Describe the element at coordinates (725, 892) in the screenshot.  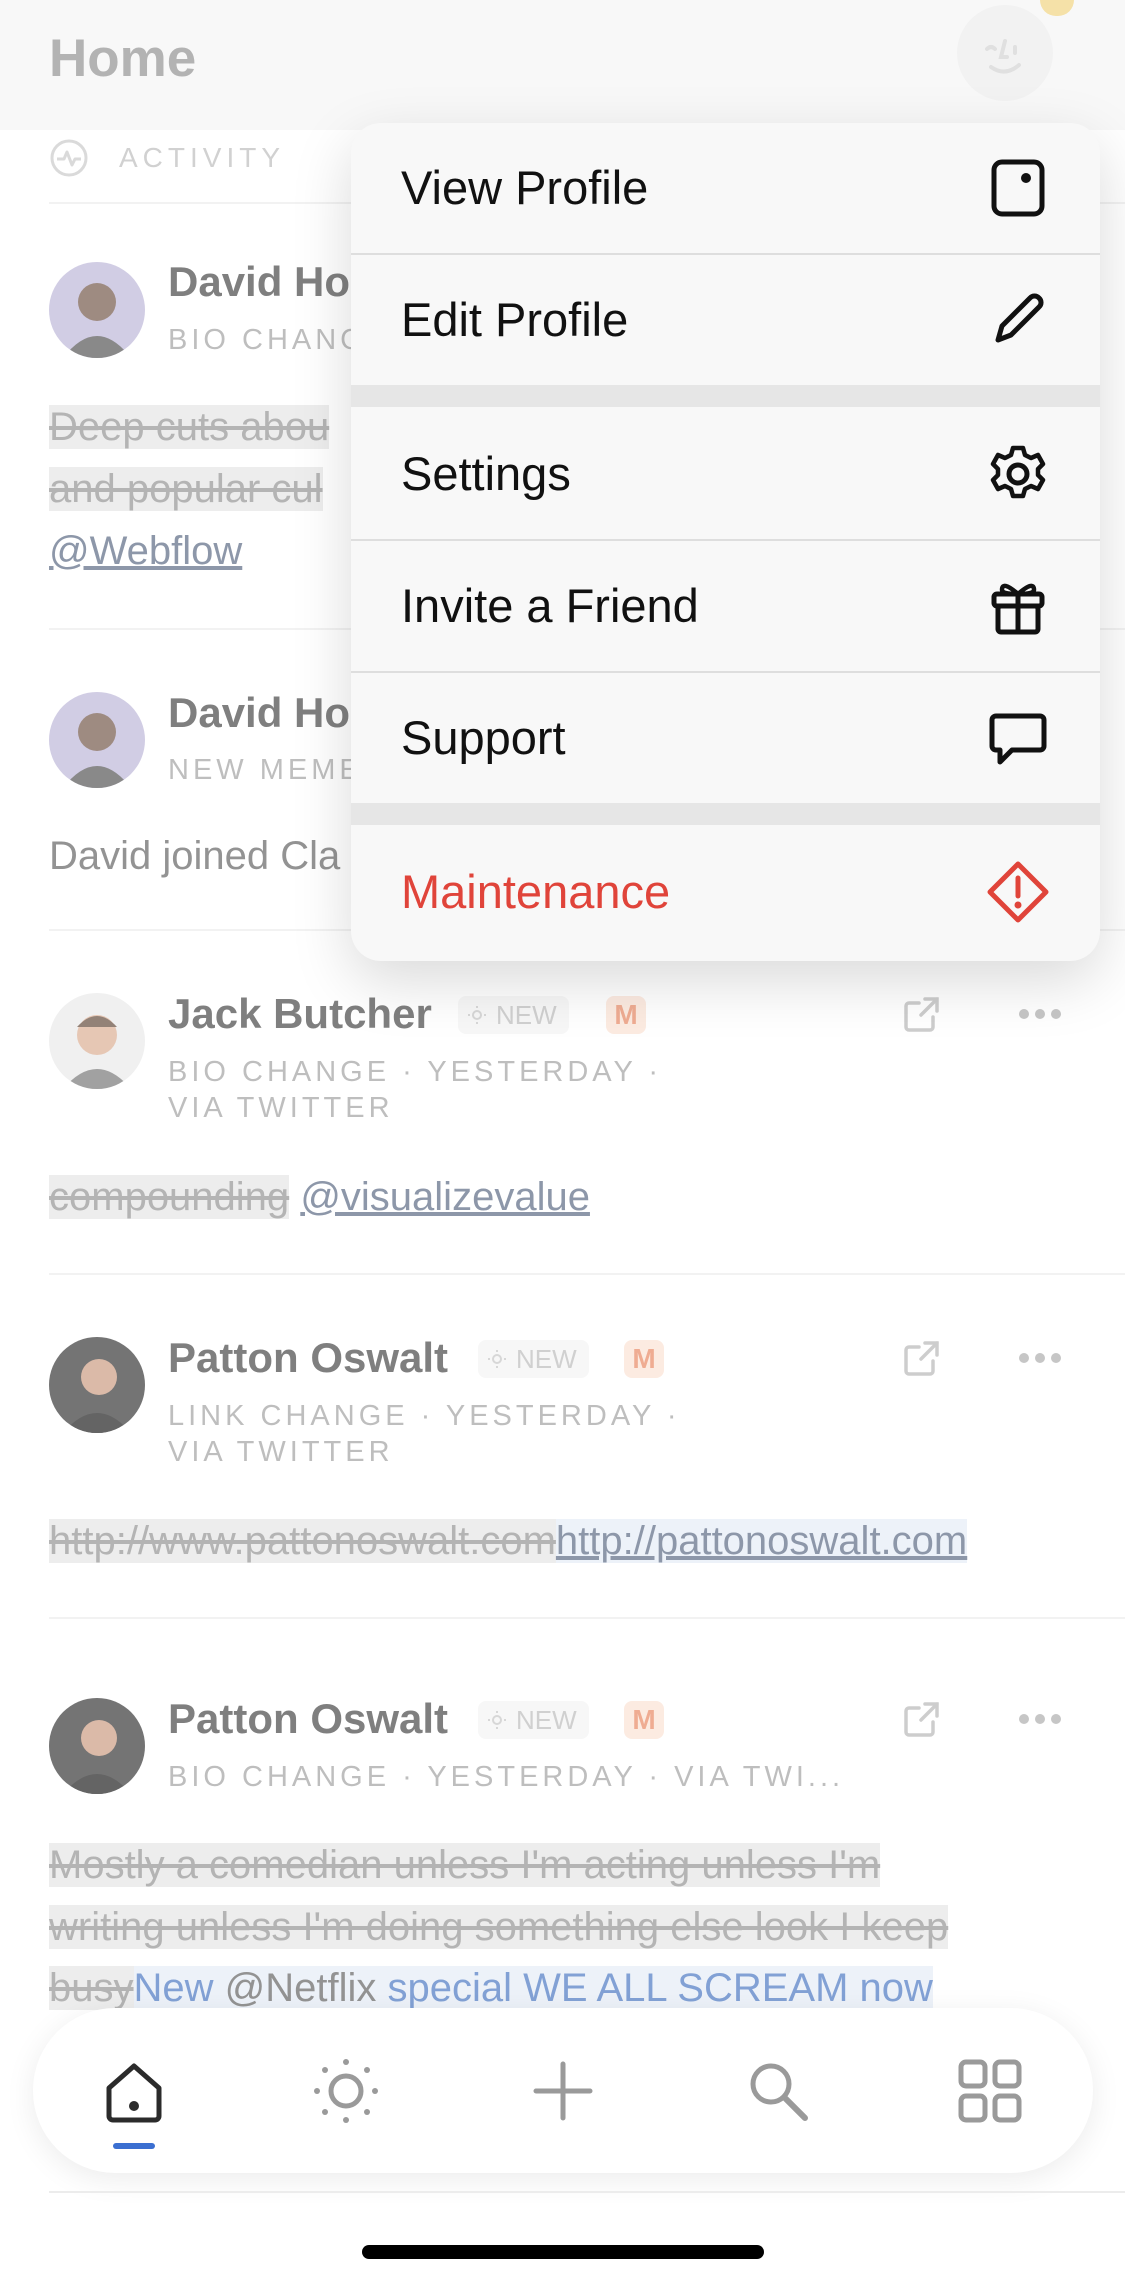
I see `menu-item-maintenance: Maintenance` at that location.